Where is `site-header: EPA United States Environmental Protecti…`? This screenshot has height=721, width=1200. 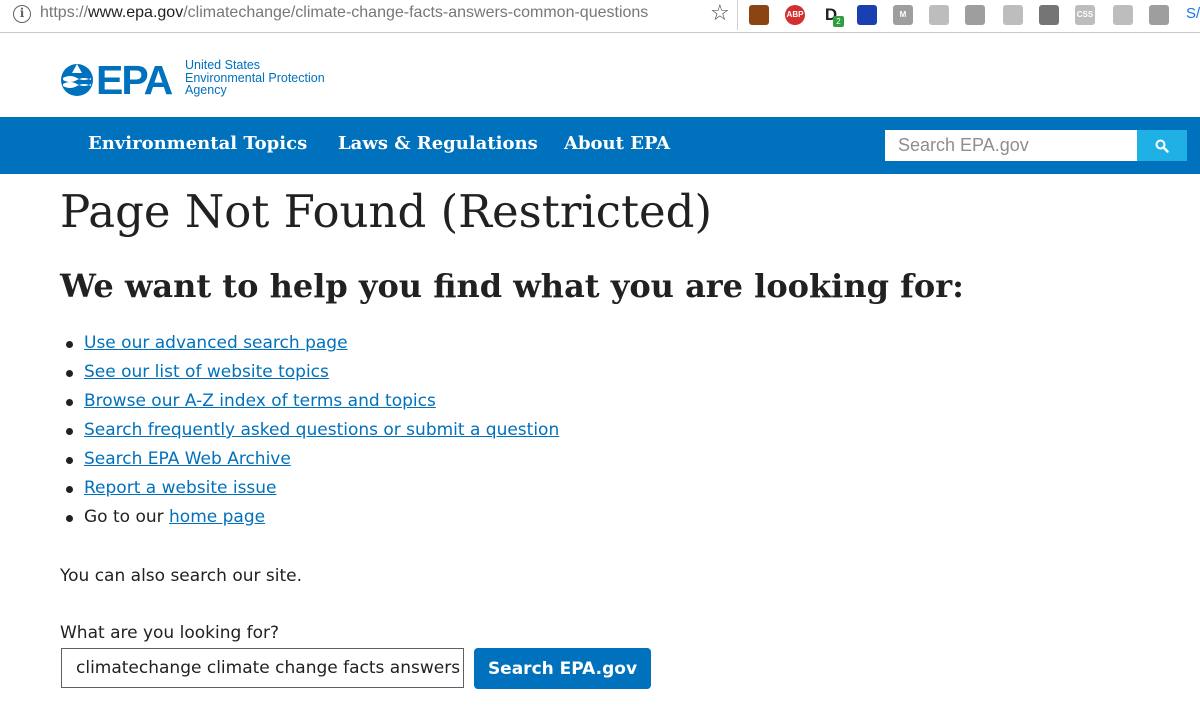
site-header: EPA United States Environmental Protecti… is located at coordinates (600, 75).